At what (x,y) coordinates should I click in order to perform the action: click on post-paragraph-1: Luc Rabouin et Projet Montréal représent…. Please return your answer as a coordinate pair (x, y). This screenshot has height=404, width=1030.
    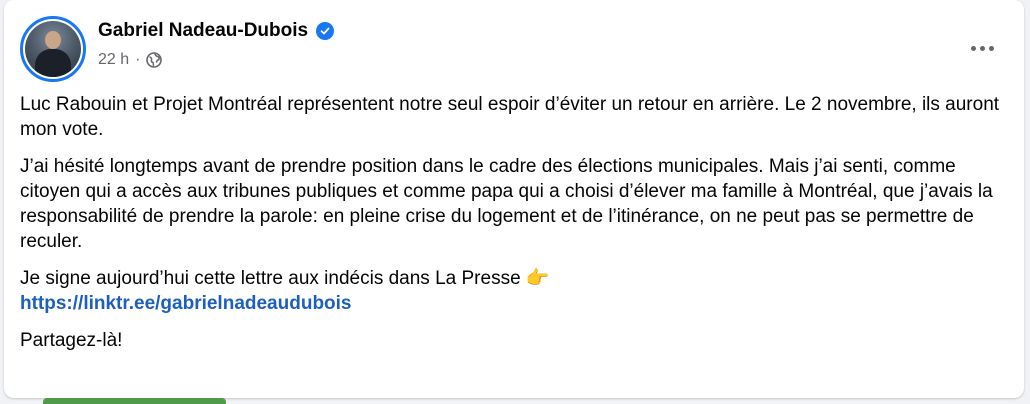
    Looking at the image, I should click on (510, 117).